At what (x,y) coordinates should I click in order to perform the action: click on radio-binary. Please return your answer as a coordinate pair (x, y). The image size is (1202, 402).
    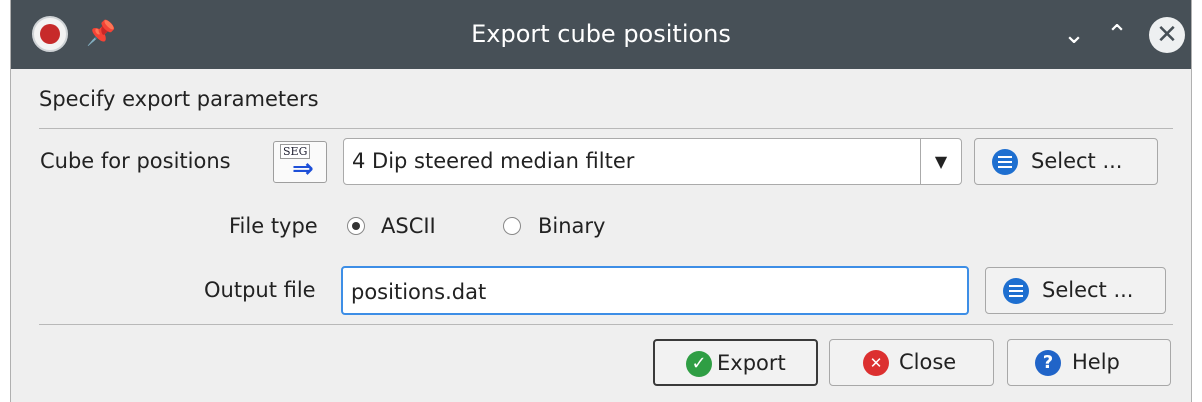
    Looking at the image, I should click on (512, 226).